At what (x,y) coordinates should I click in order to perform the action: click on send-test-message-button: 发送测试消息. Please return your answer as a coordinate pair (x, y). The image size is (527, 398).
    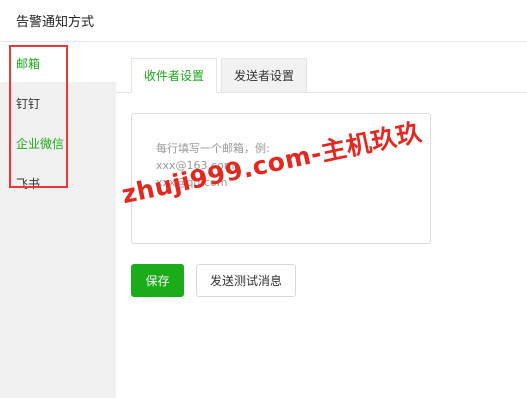
    Looking at the image, I should click on (246, 280).